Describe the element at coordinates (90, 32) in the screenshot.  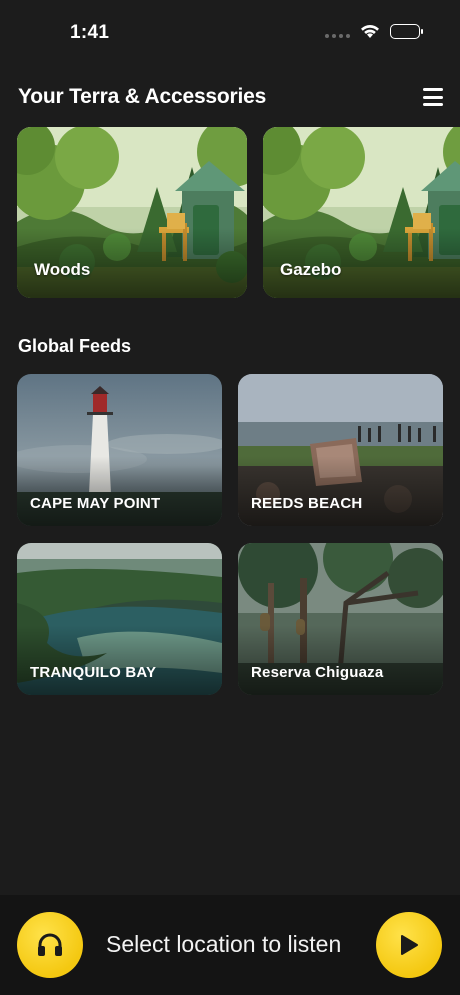
I see `status-time: 1:41` at that location.